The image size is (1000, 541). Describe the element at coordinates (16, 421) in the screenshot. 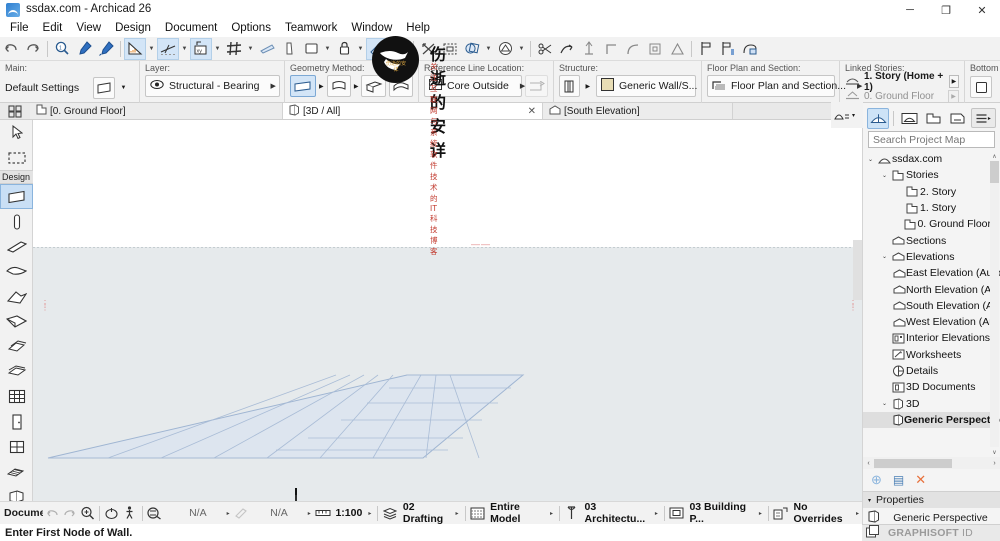

I see `door-tool` at that location.